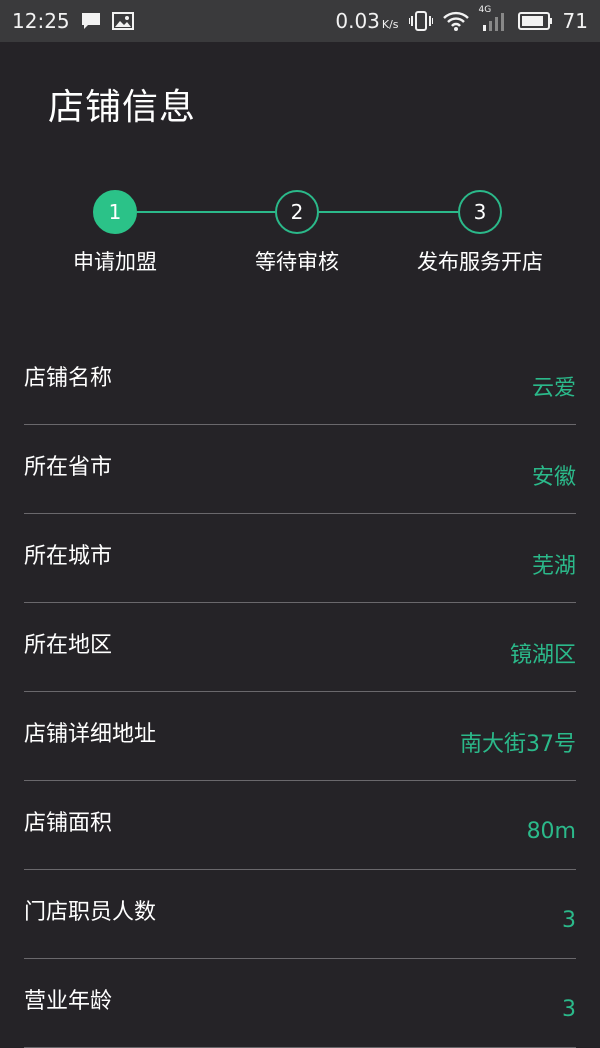 This screenshot has height=1048, width=600. Describe the element at coordinates (300, 736) in the screenshot. I see `row-address: 店铺详细地址 南大街37号` at that location.